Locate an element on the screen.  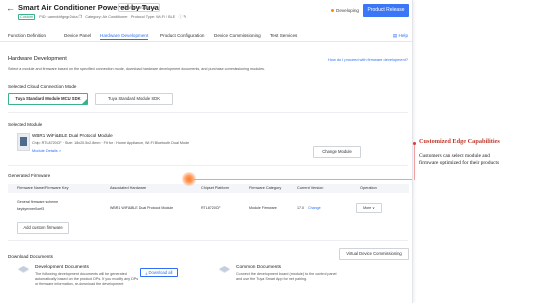
tab-device-panel: Device Panel is located at coordinates (77, 35).